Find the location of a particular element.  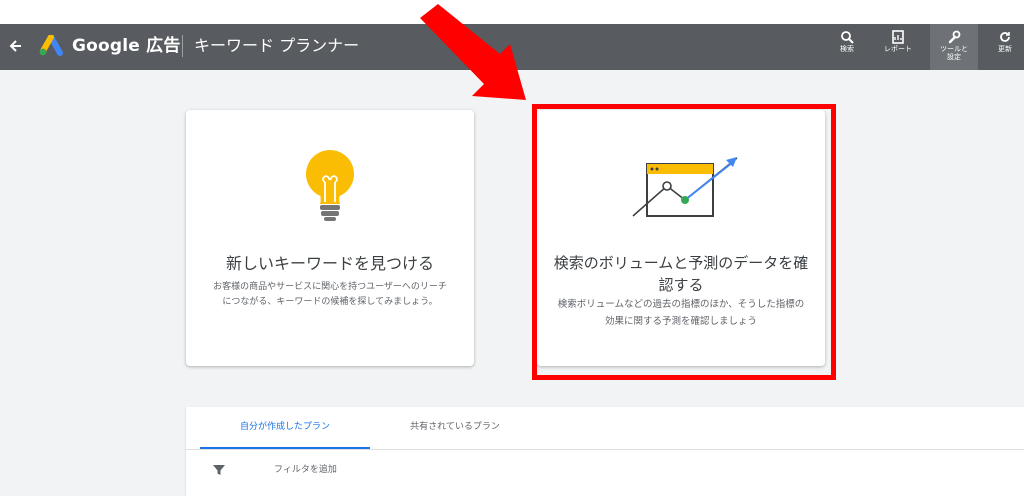

lightbulb-icon is located at coordinates (330, 185).